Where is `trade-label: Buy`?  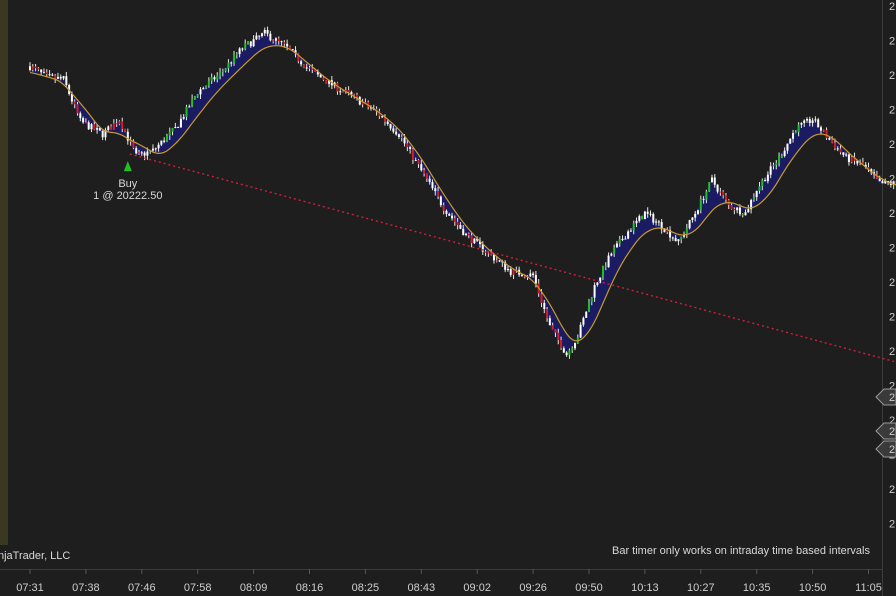
trade-label: Buy is located at coordinates (127, 184).